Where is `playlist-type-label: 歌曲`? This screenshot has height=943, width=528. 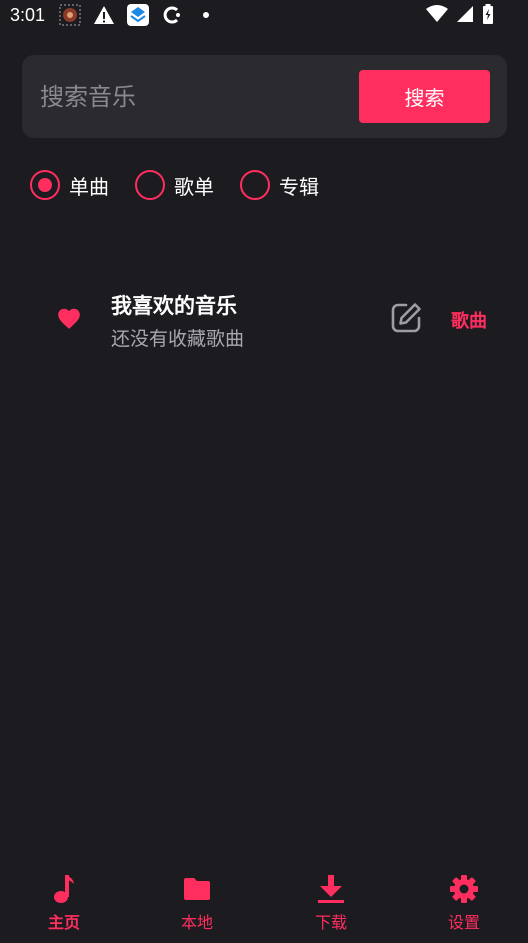
playlist-type-label: 歌曲 is located at coordinates (469, 321).